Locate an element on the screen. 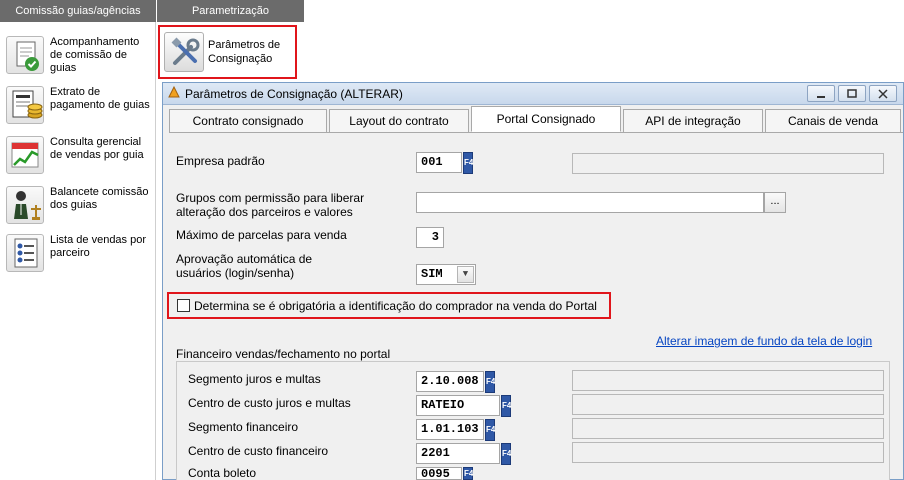 Image resolution: width=904 pixels, height=480 pixels. alterar-imagem-link: Alterar imagem de fundo da tela de login is located at coordinates (764, 341).